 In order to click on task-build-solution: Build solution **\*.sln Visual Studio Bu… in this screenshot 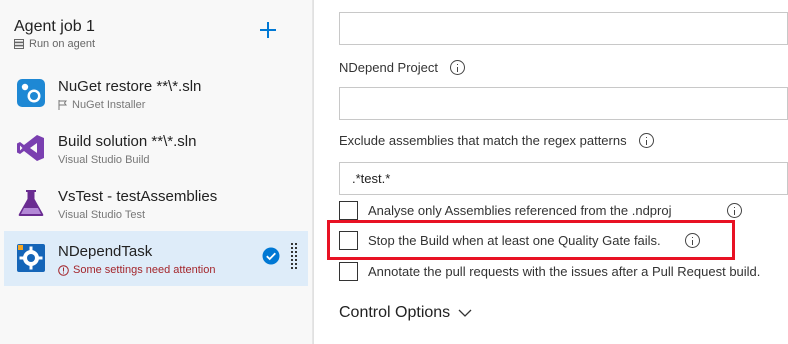, I will do `click(156, 148)`.